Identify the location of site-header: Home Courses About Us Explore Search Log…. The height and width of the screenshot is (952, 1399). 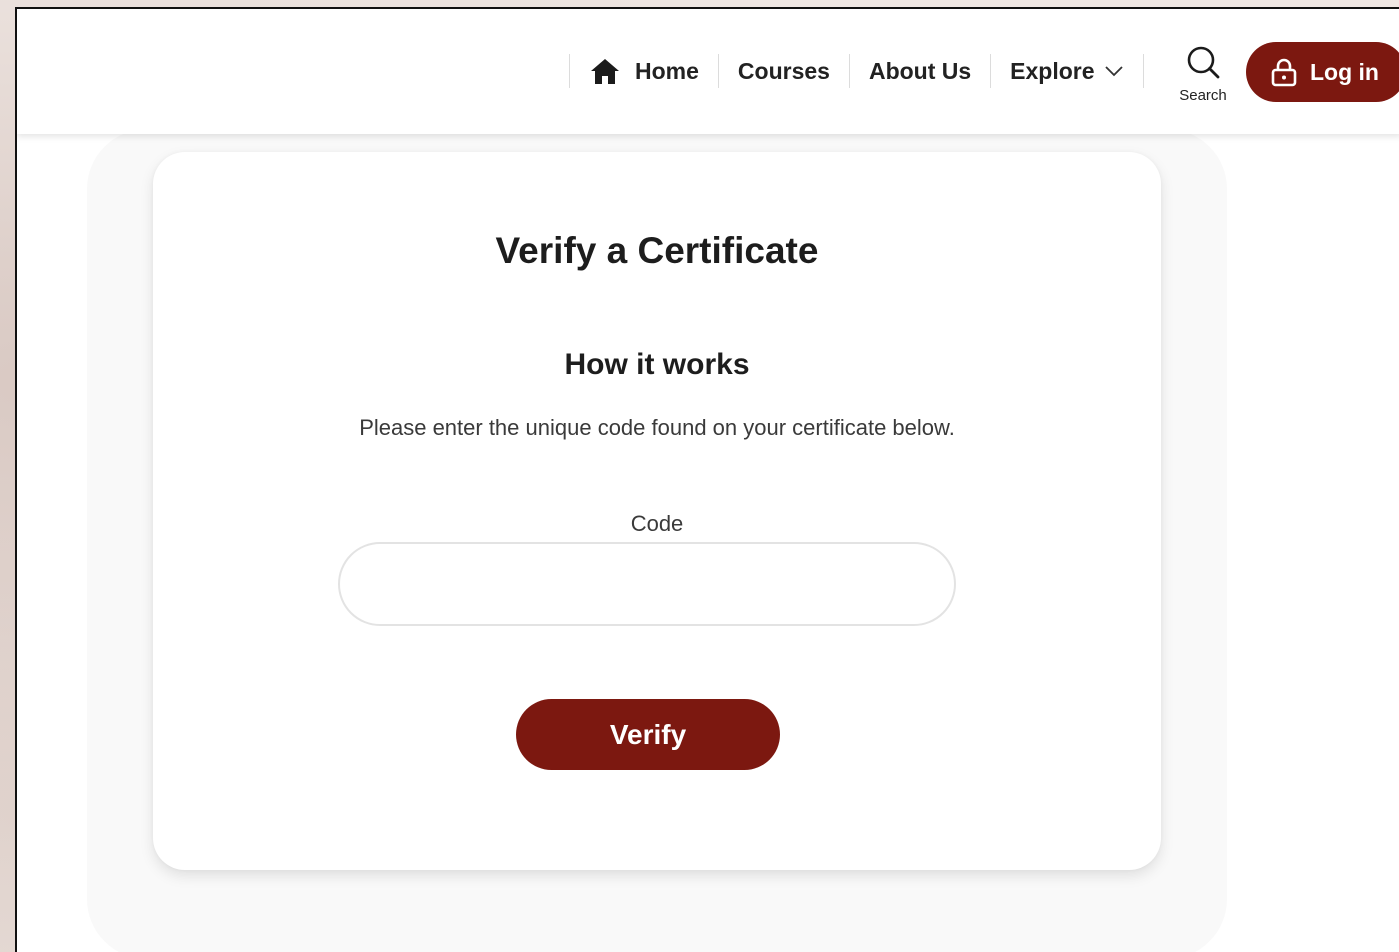
(708, 71).